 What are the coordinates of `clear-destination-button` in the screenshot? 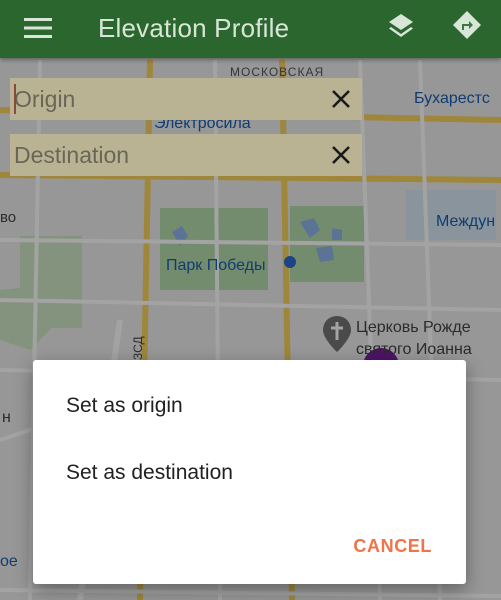 It's located at (341, 155).